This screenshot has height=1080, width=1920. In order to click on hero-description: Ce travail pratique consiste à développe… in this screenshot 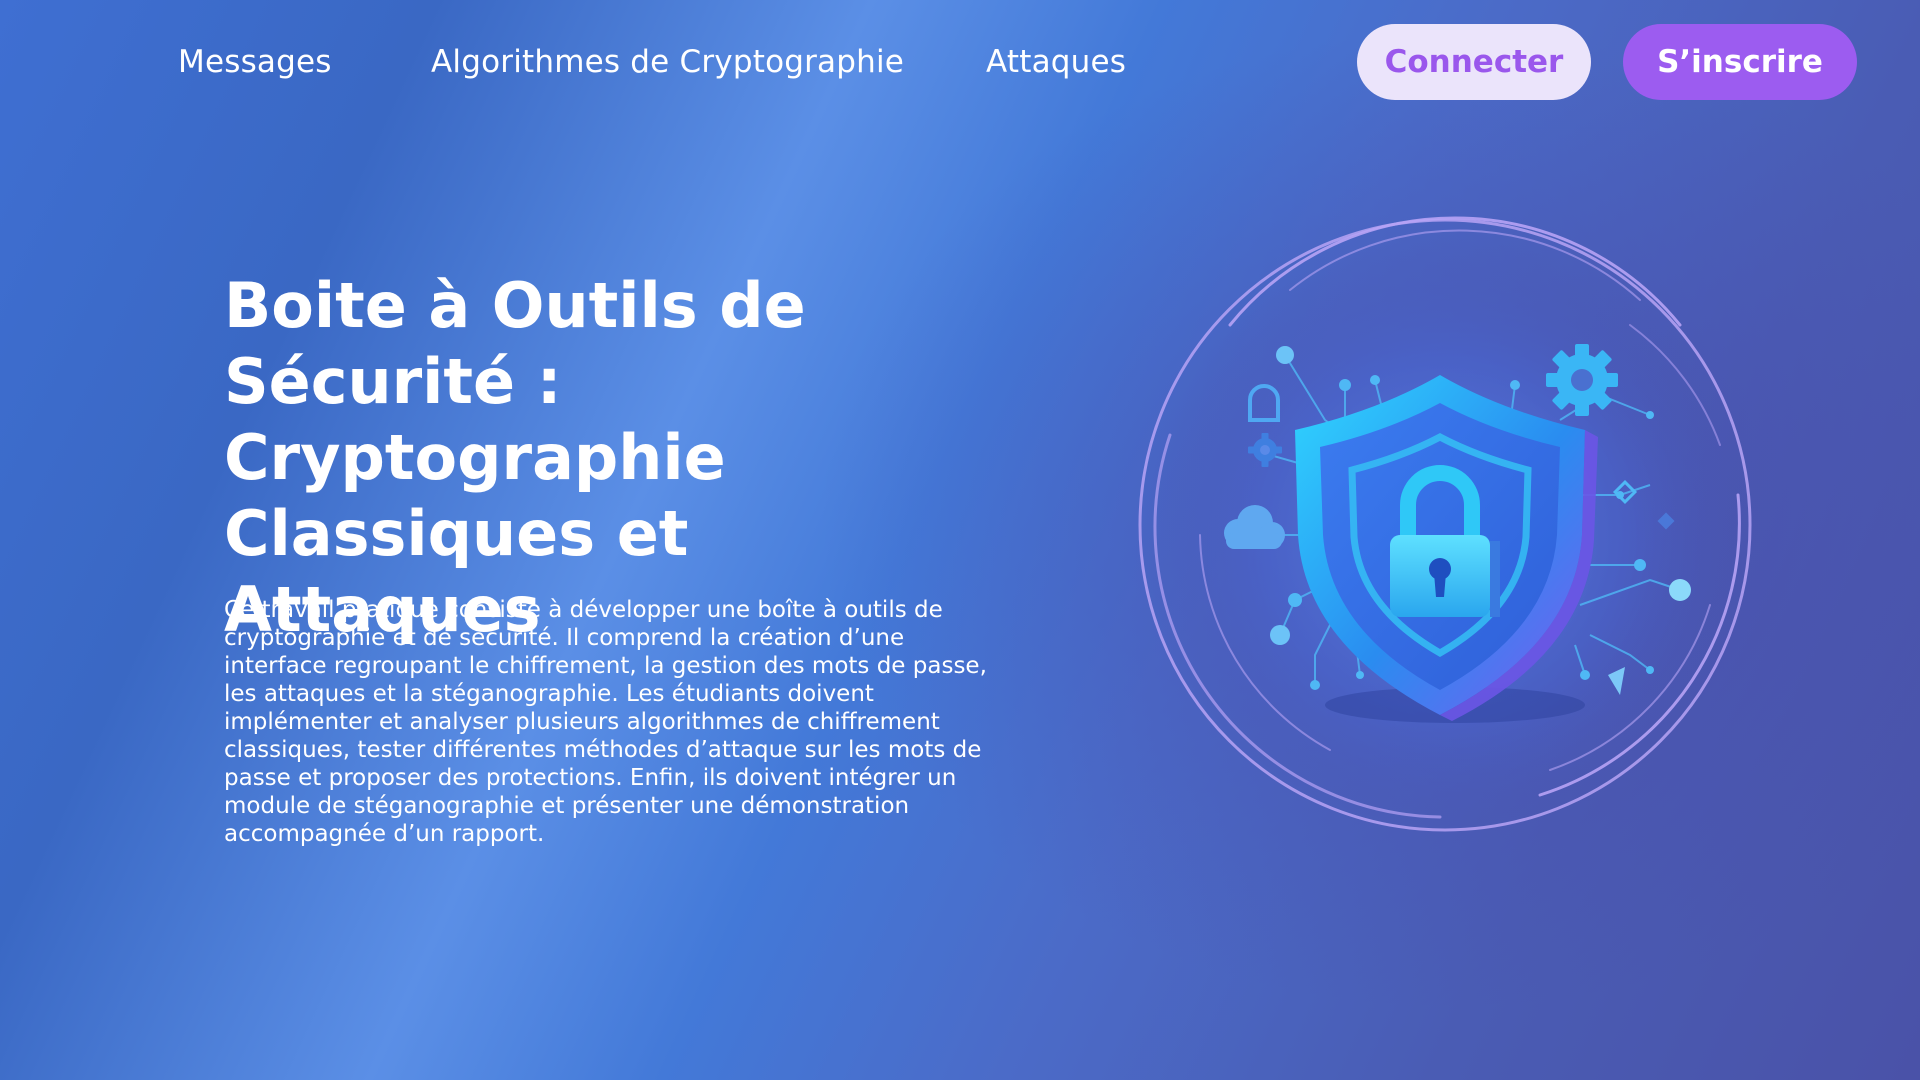, I will do `click(605, 722)`.